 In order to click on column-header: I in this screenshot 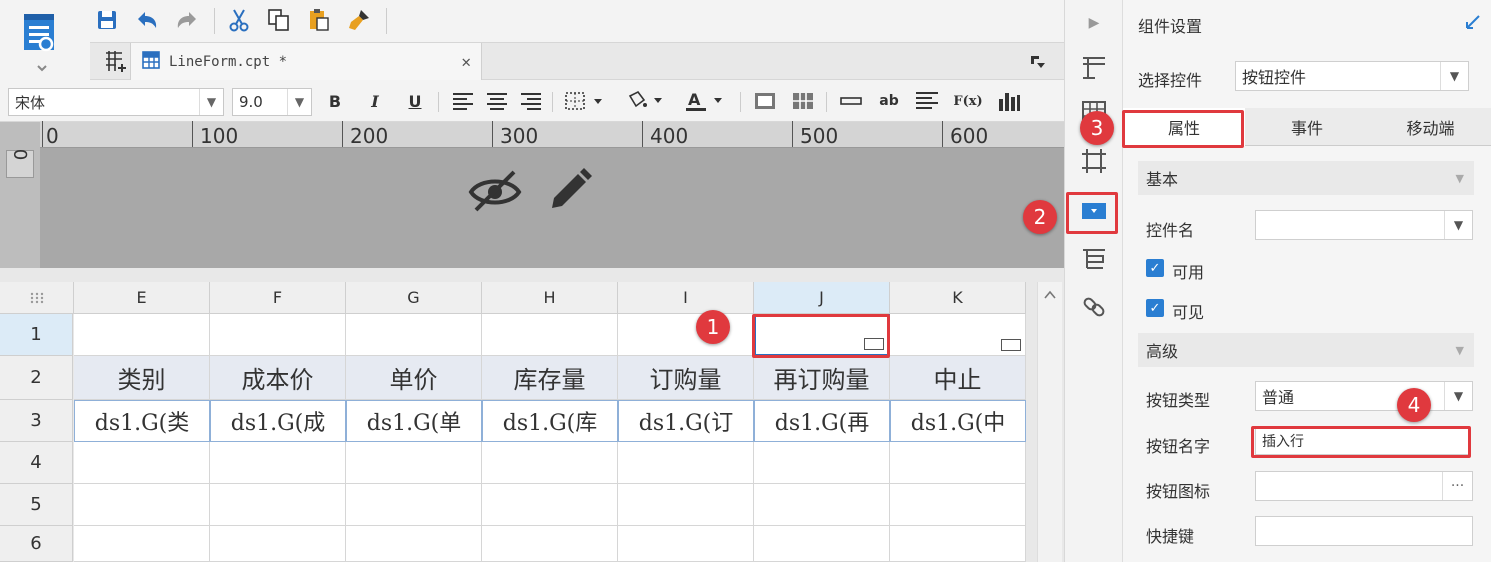, I will do `click(686, 298)`.